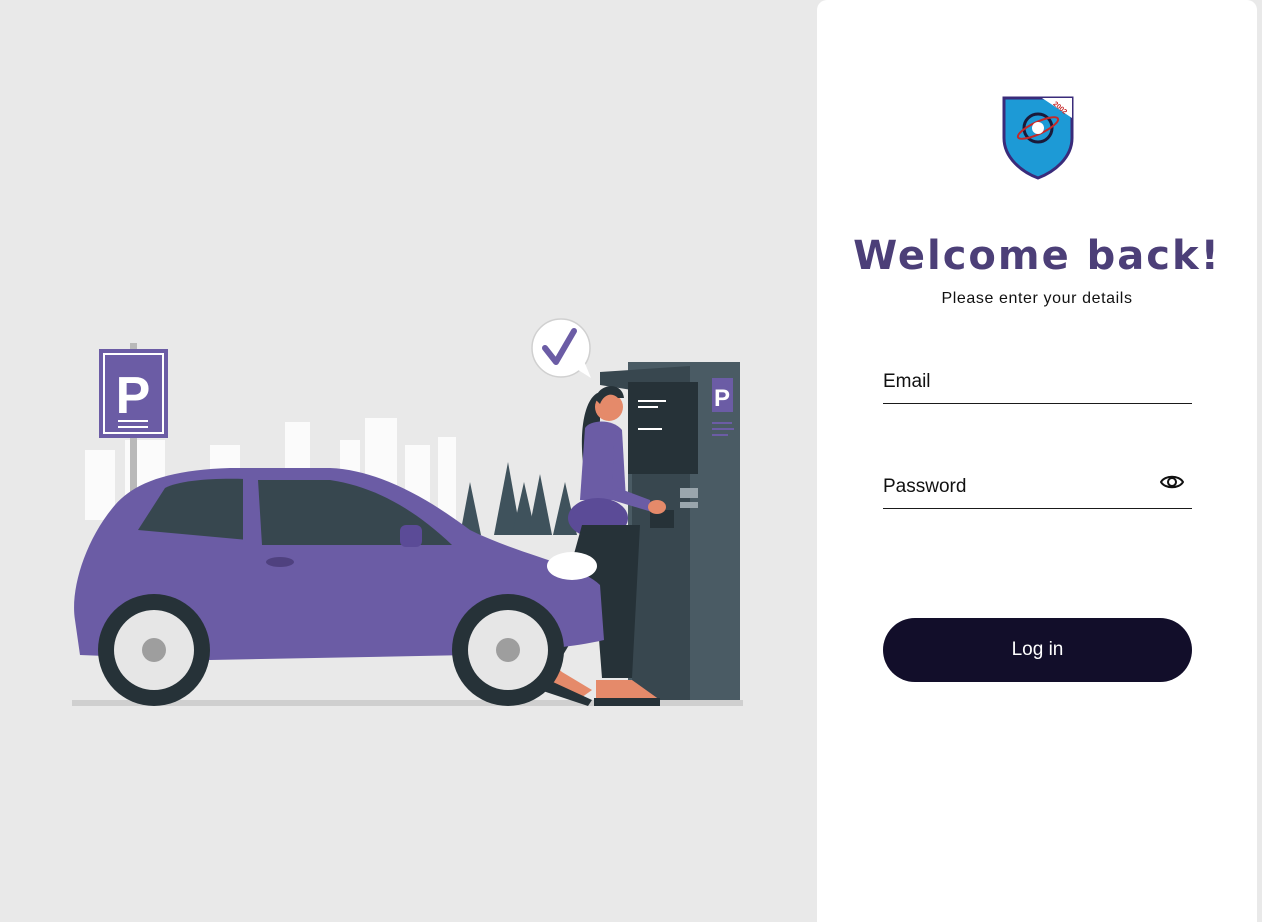  What do you see at coordinates (133, 396) in the screenshot?
I see `sign-letter: P` at bounding box center [133, 396].